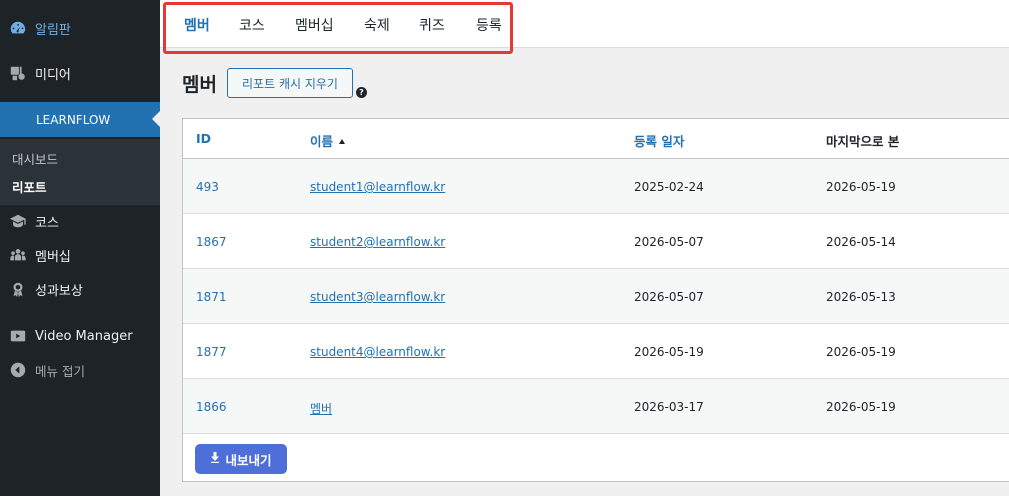 The width and height of the screenshot is (1009, 496). What do you see at coordinates (211, 242) in the screenshot?
I see `row-id-link: 1867` at bounding box center [211, 242].